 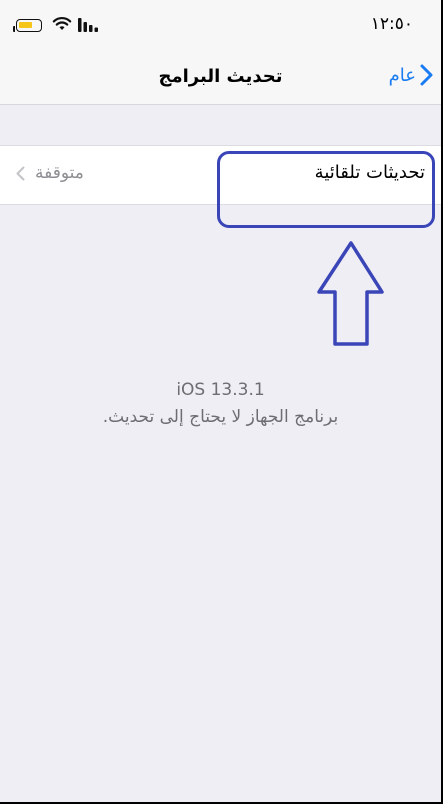 I want to click on arrow-up-annotation, so click(x=350, y=293).